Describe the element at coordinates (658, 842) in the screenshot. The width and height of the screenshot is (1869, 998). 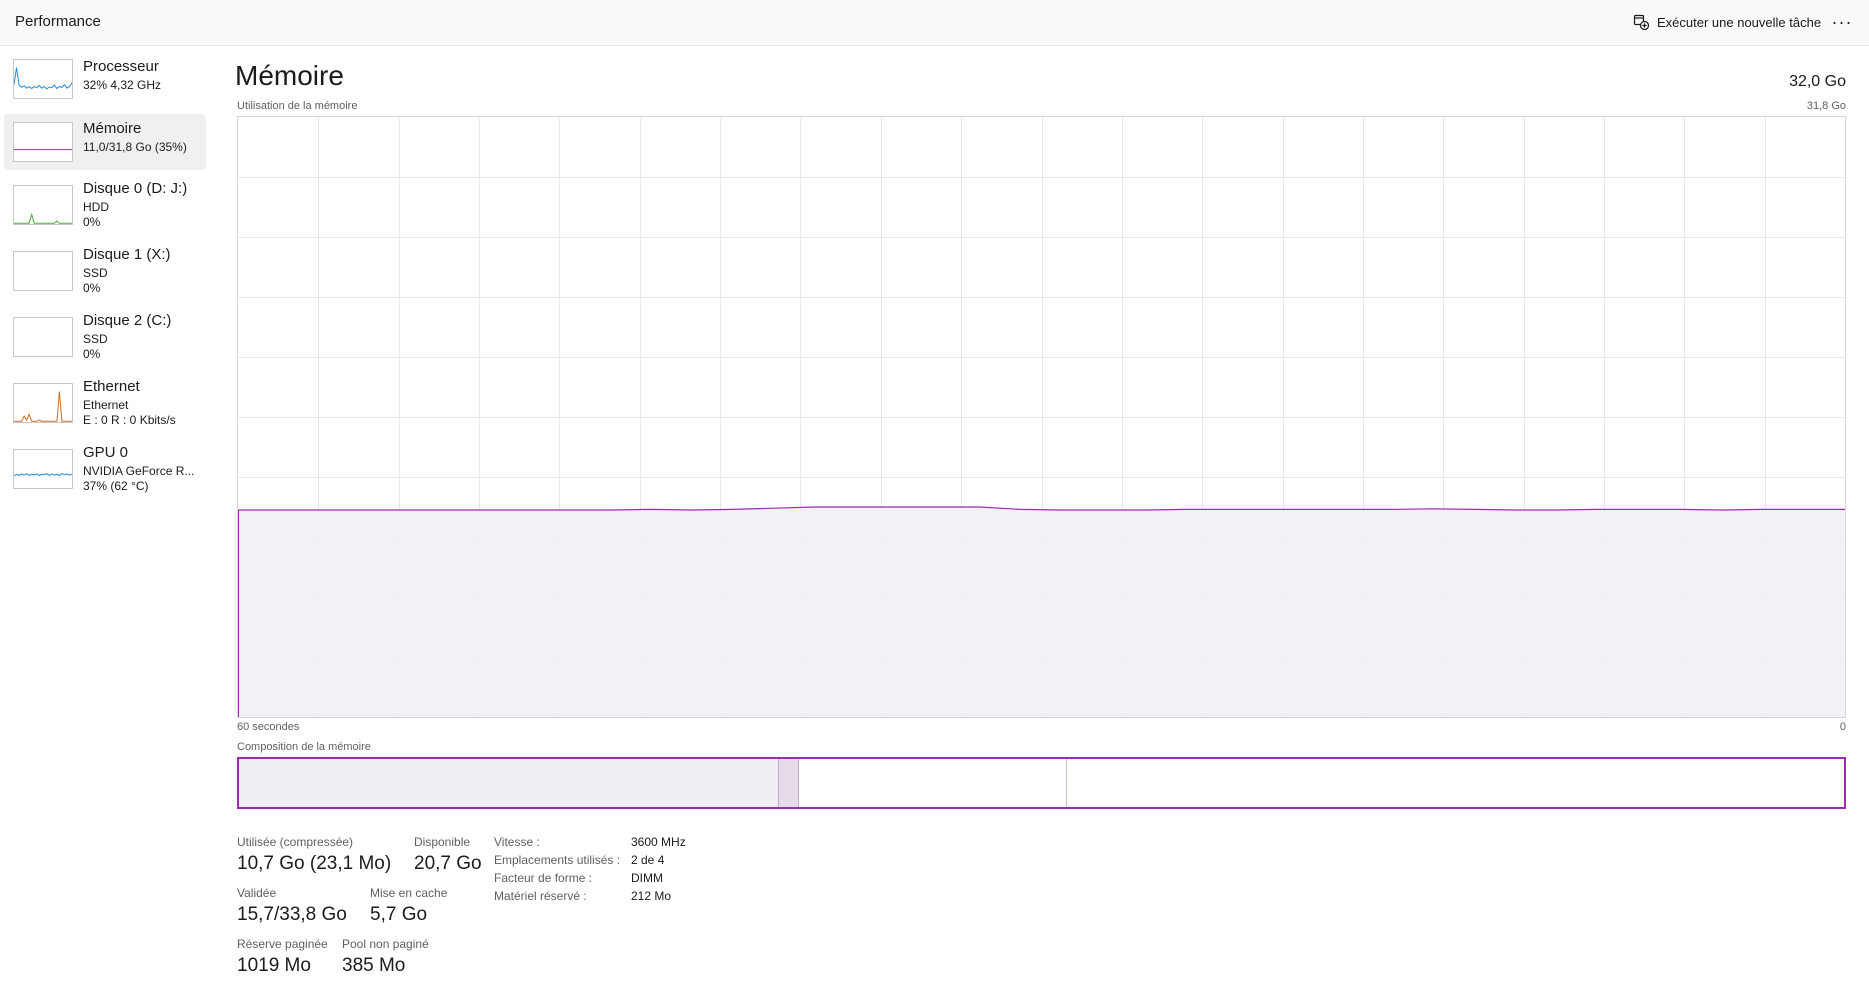
I see `speed-value: 3600 MHz` at that location.